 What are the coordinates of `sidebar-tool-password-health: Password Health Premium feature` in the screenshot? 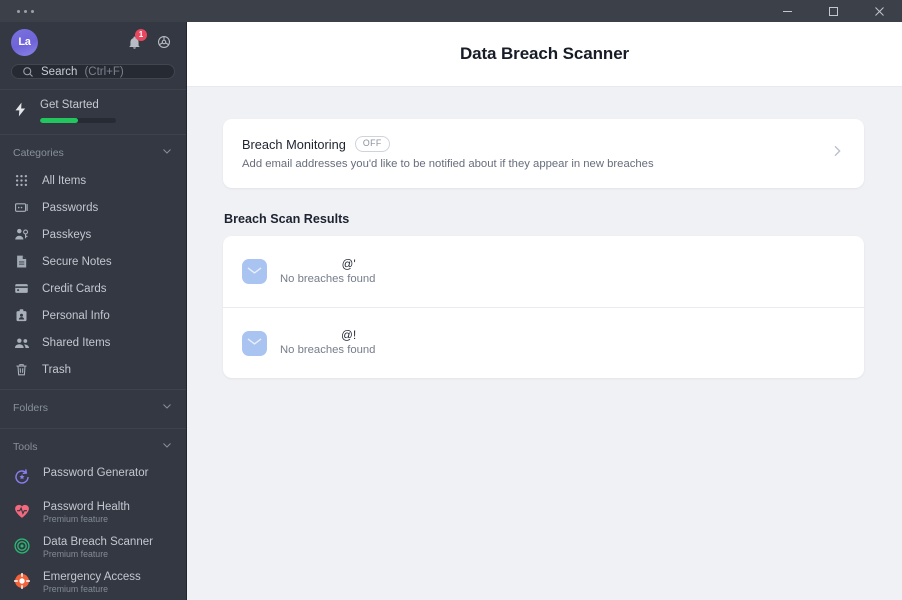 It's located at (93, 512).